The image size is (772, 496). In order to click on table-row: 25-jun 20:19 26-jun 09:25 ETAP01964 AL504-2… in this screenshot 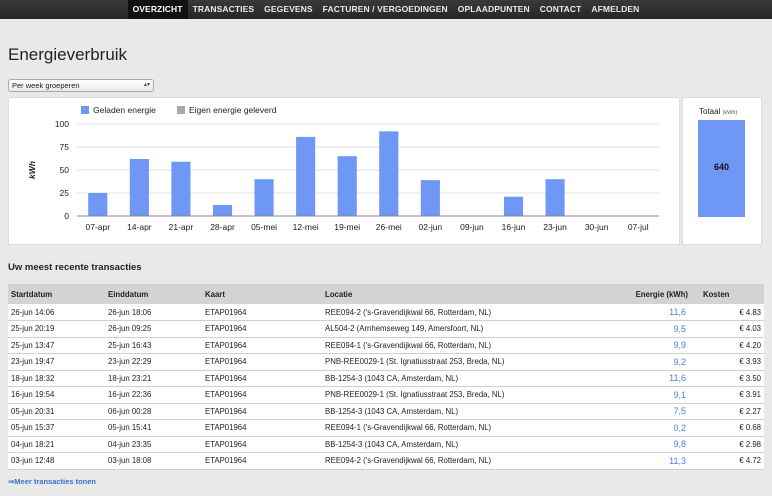, I will do `click(386, 329)`.